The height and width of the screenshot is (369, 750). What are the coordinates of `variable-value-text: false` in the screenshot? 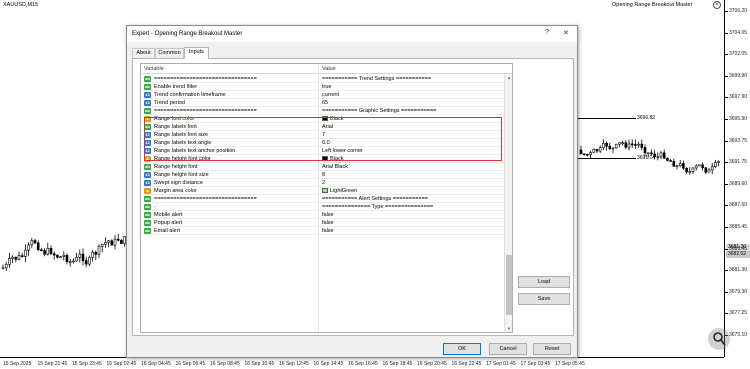 It's located at (328, 223).